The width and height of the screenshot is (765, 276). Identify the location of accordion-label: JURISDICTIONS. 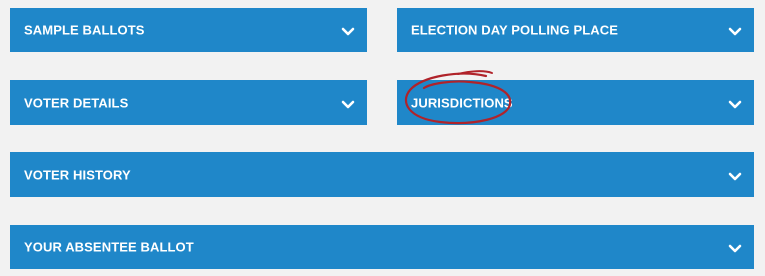
(462, 102).